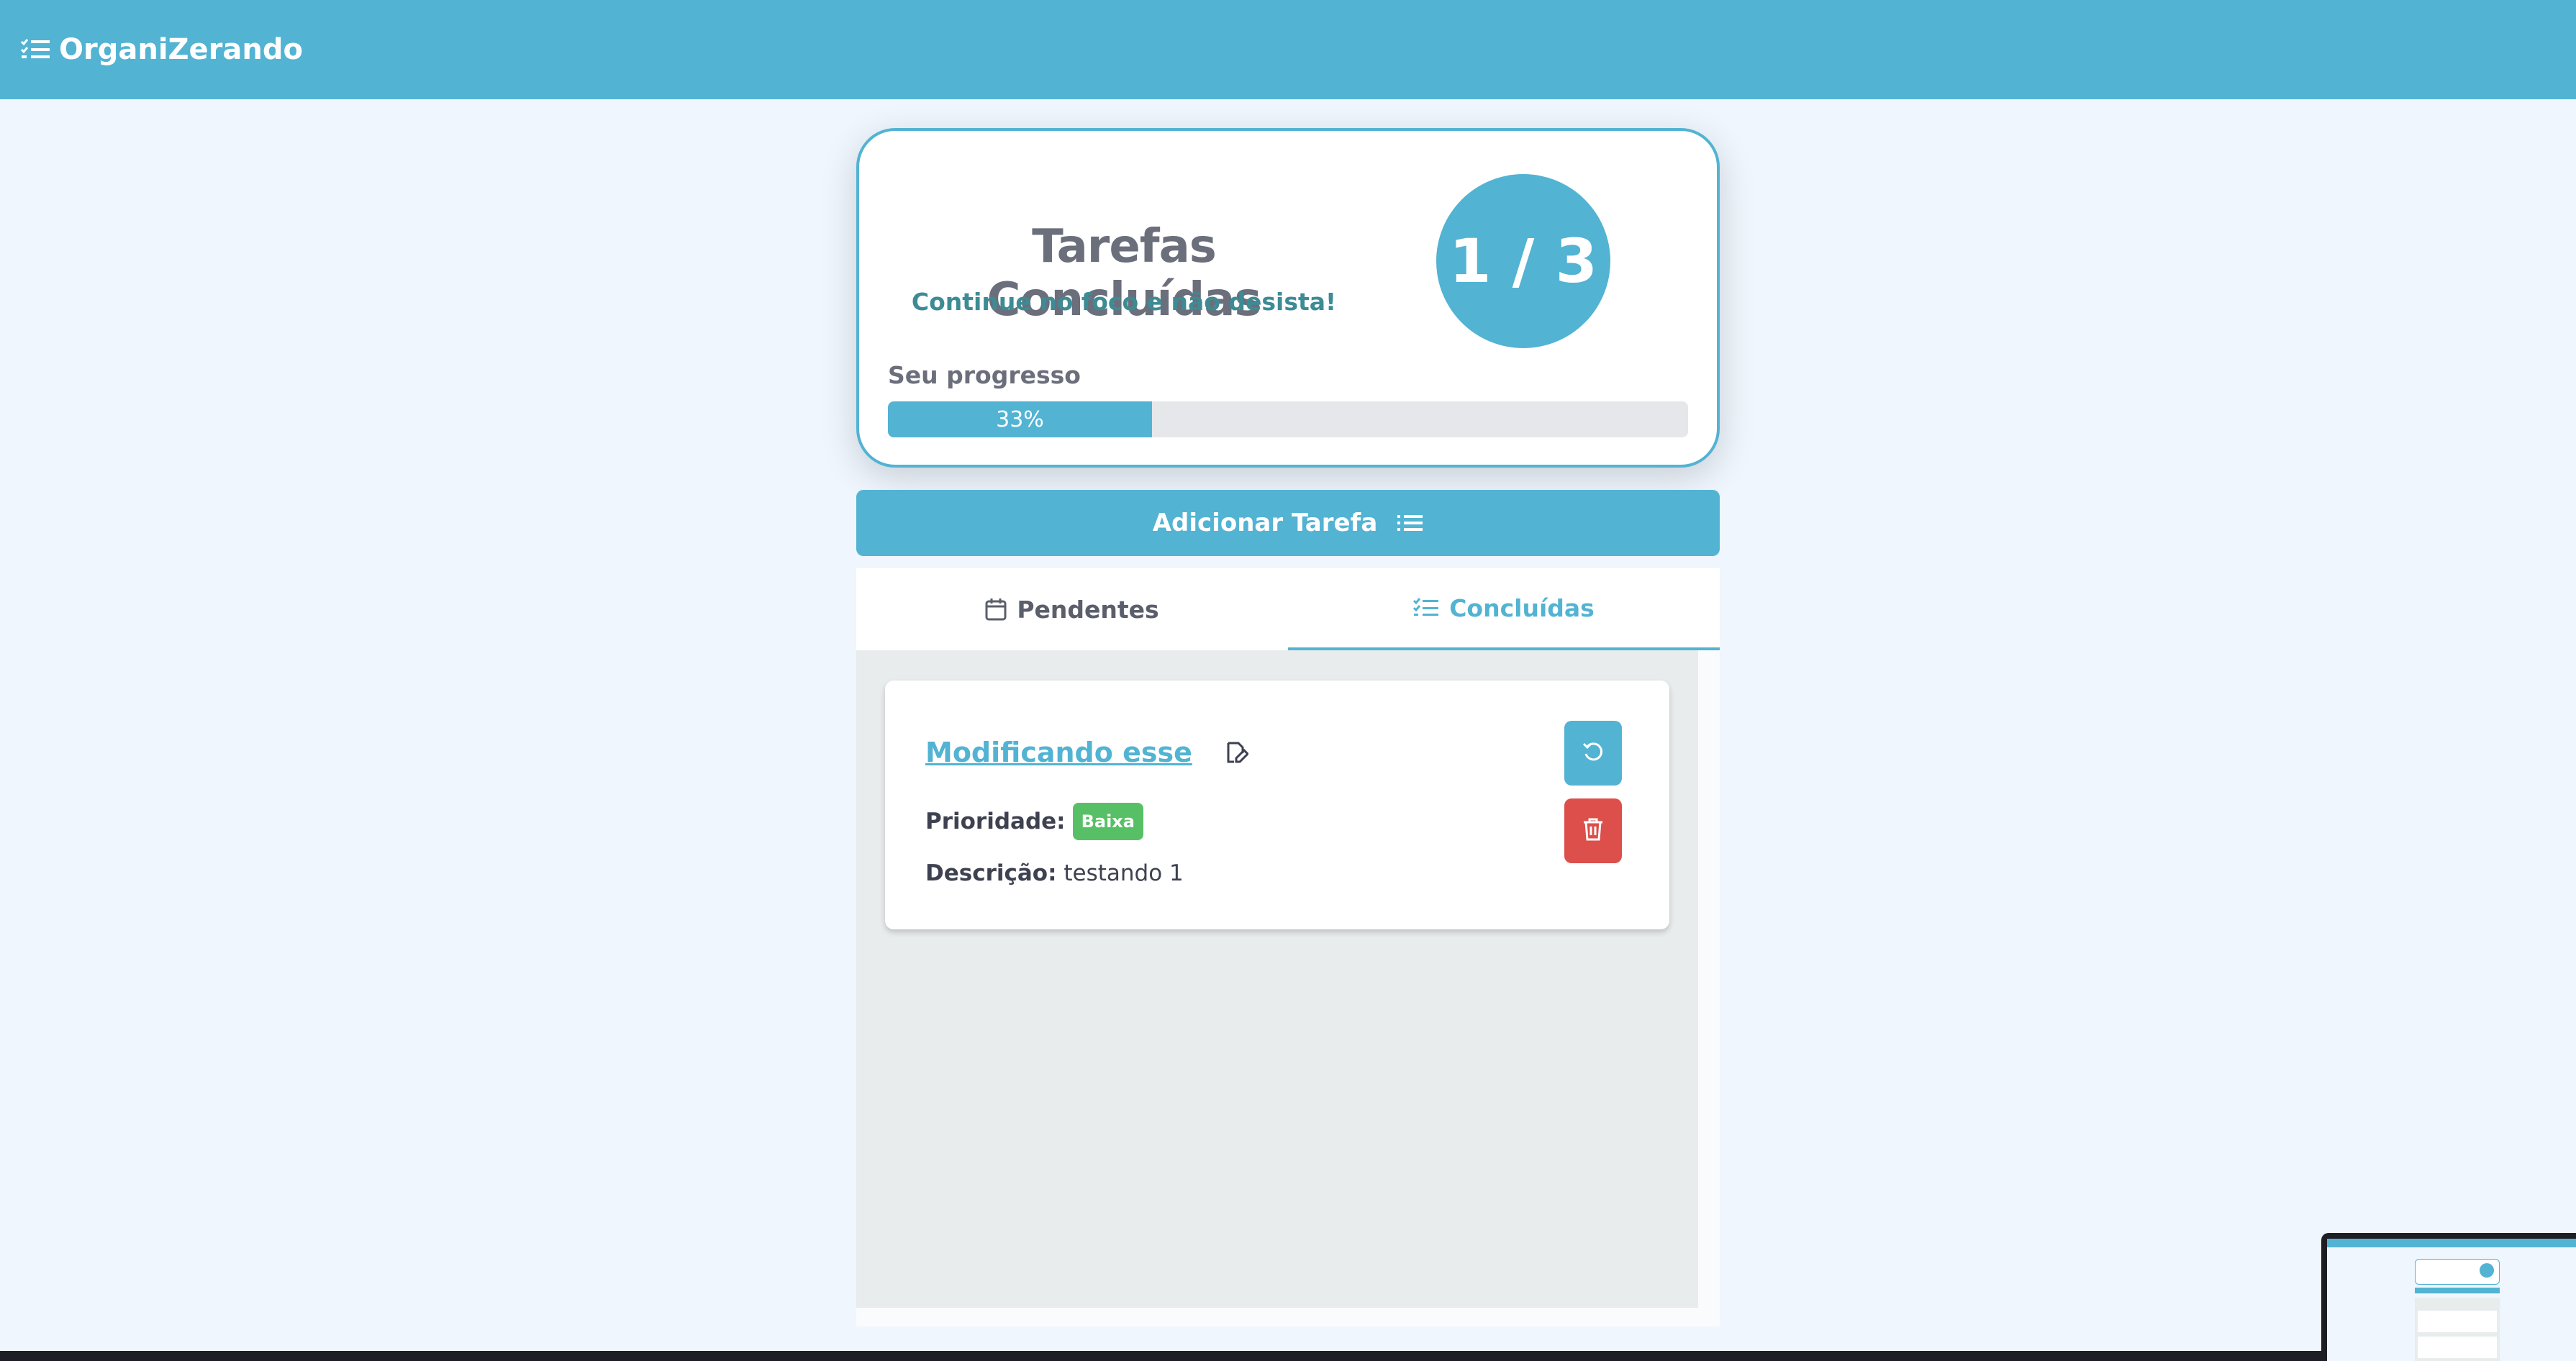 Image resolution: width=2576 pixels, height=1361 pixels. Describe the element at coordinates (995, 821) in the screenshot. I see `priority-label: Prioridade:` at that location.